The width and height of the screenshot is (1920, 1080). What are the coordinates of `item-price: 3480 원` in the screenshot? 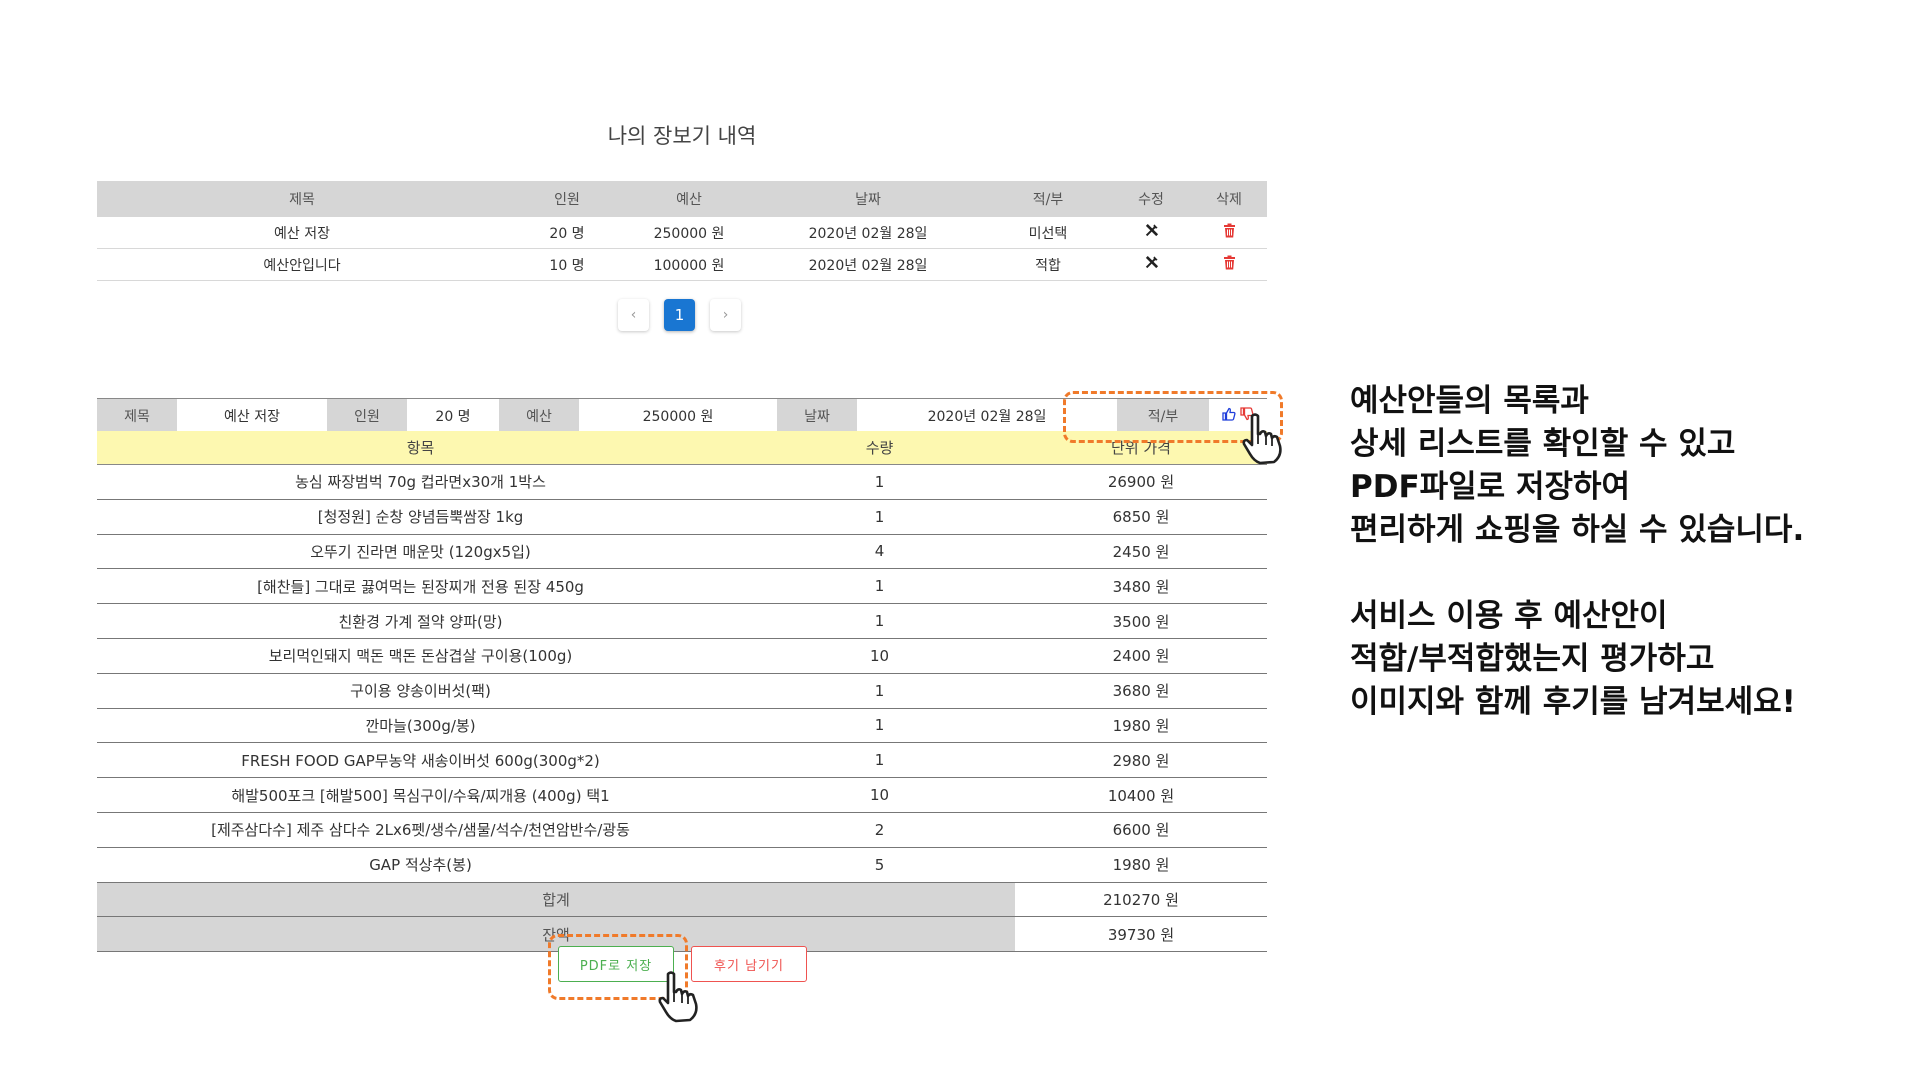 It's located at (1141, 586).